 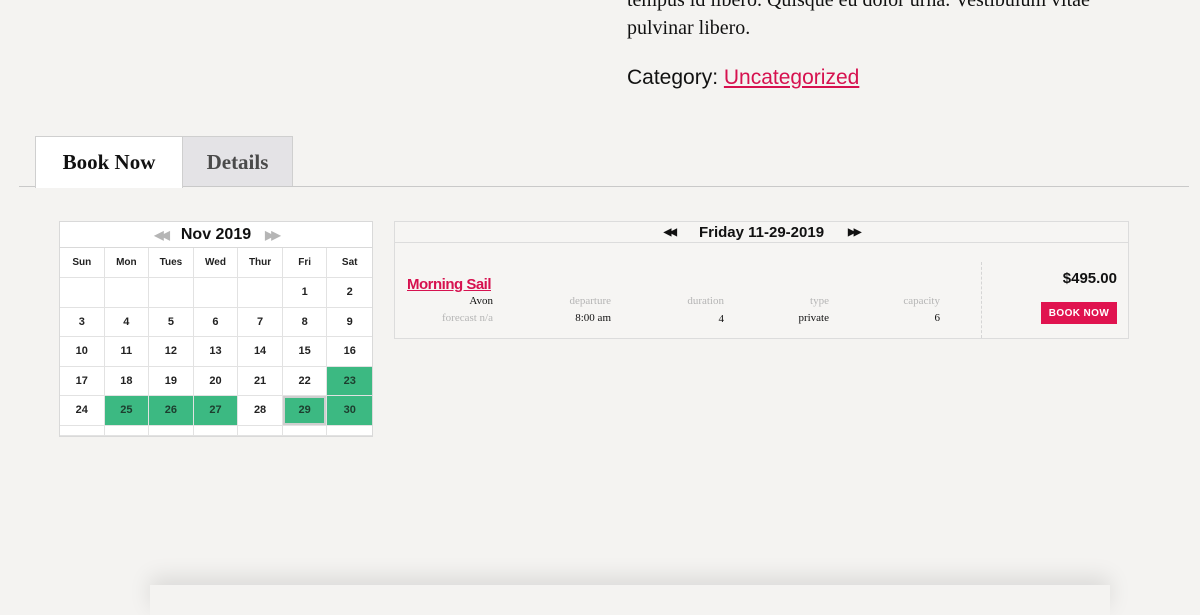 What do you see at coordinates (305, 411) in the screenshot?
I see `calendar-day-29: 29` at bounding box center [305, 411].